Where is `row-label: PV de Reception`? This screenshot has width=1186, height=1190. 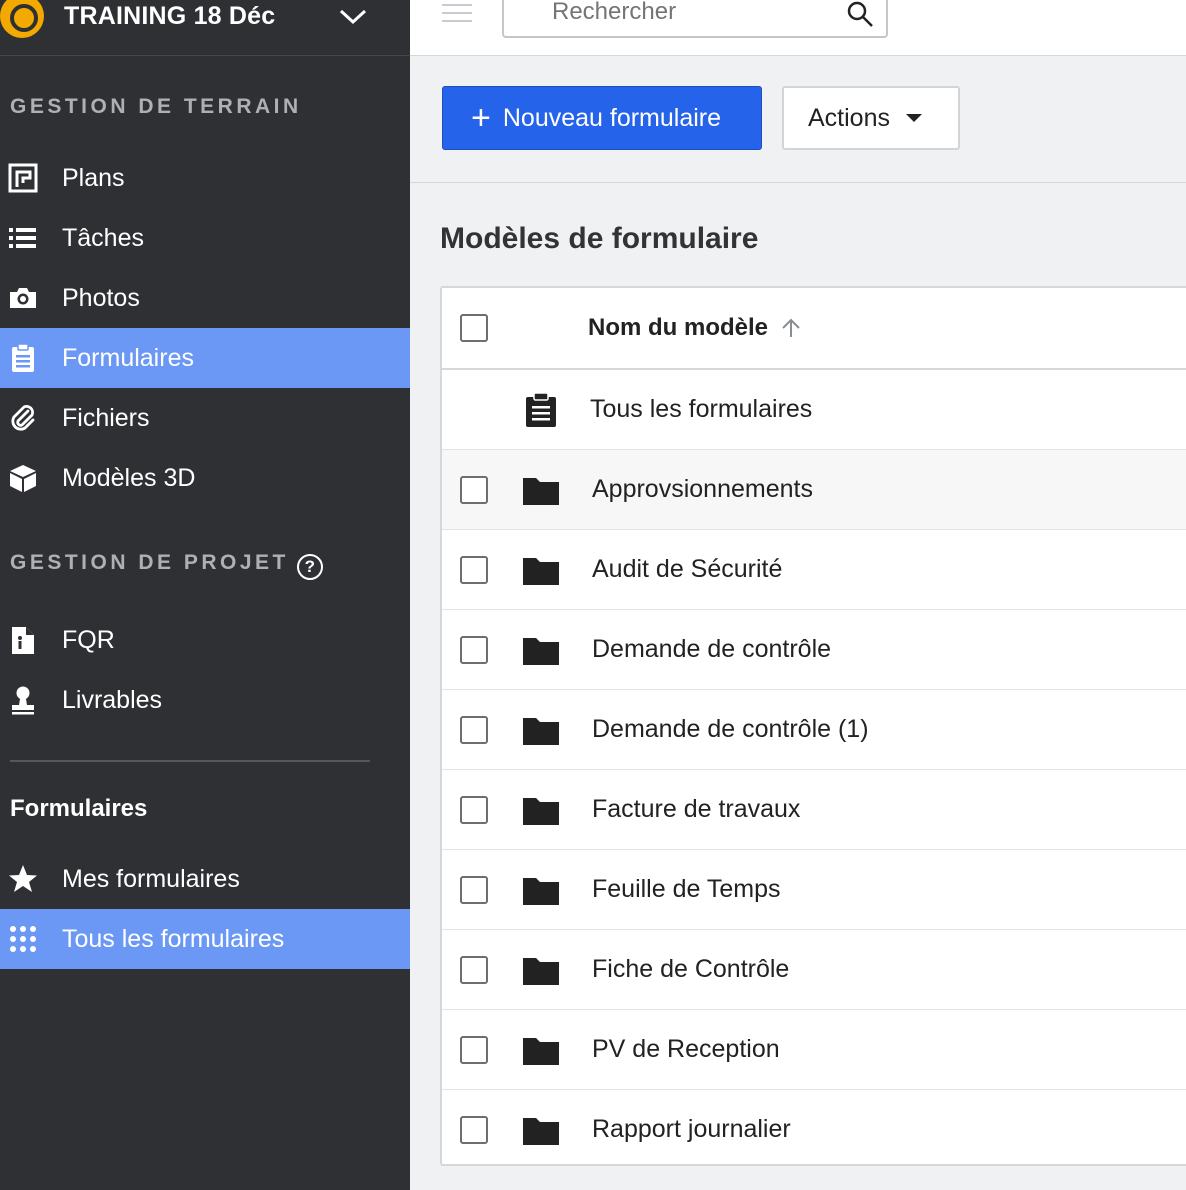 row-label: PV de Reception is located at coordinates (686, 1049).